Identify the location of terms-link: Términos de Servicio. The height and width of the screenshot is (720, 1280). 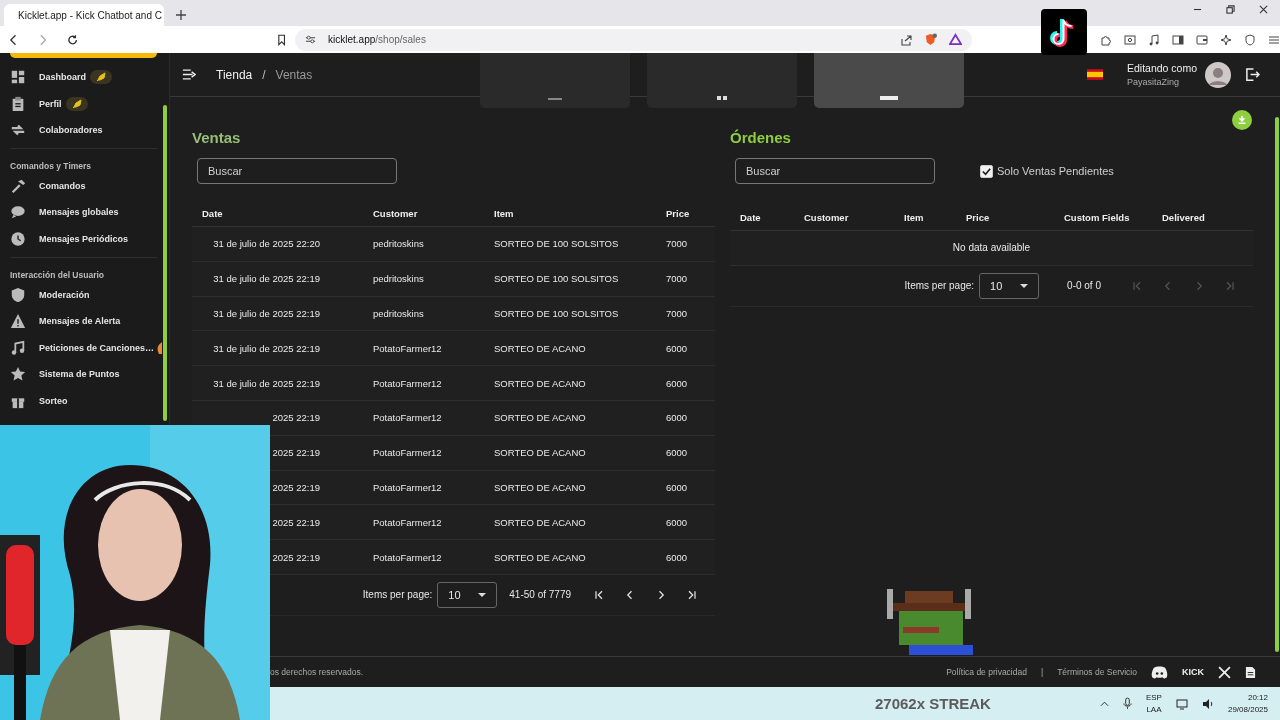
(1097, 672).